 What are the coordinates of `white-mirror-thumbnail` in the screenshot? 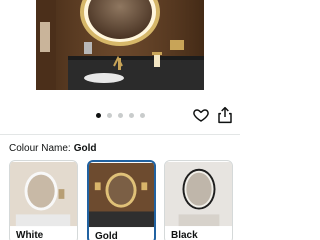 It's located at (43, 194).